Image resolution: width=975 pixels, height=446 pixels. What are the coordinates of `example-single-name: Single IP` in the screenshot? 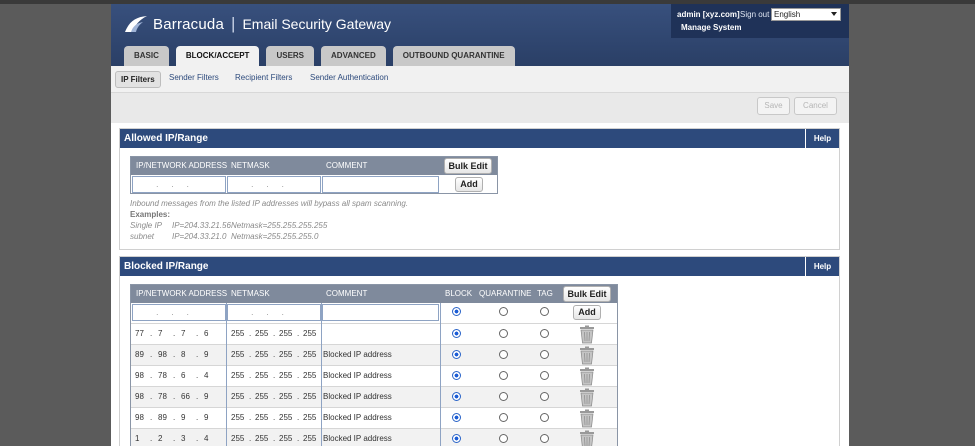 It's located at (146, 225).